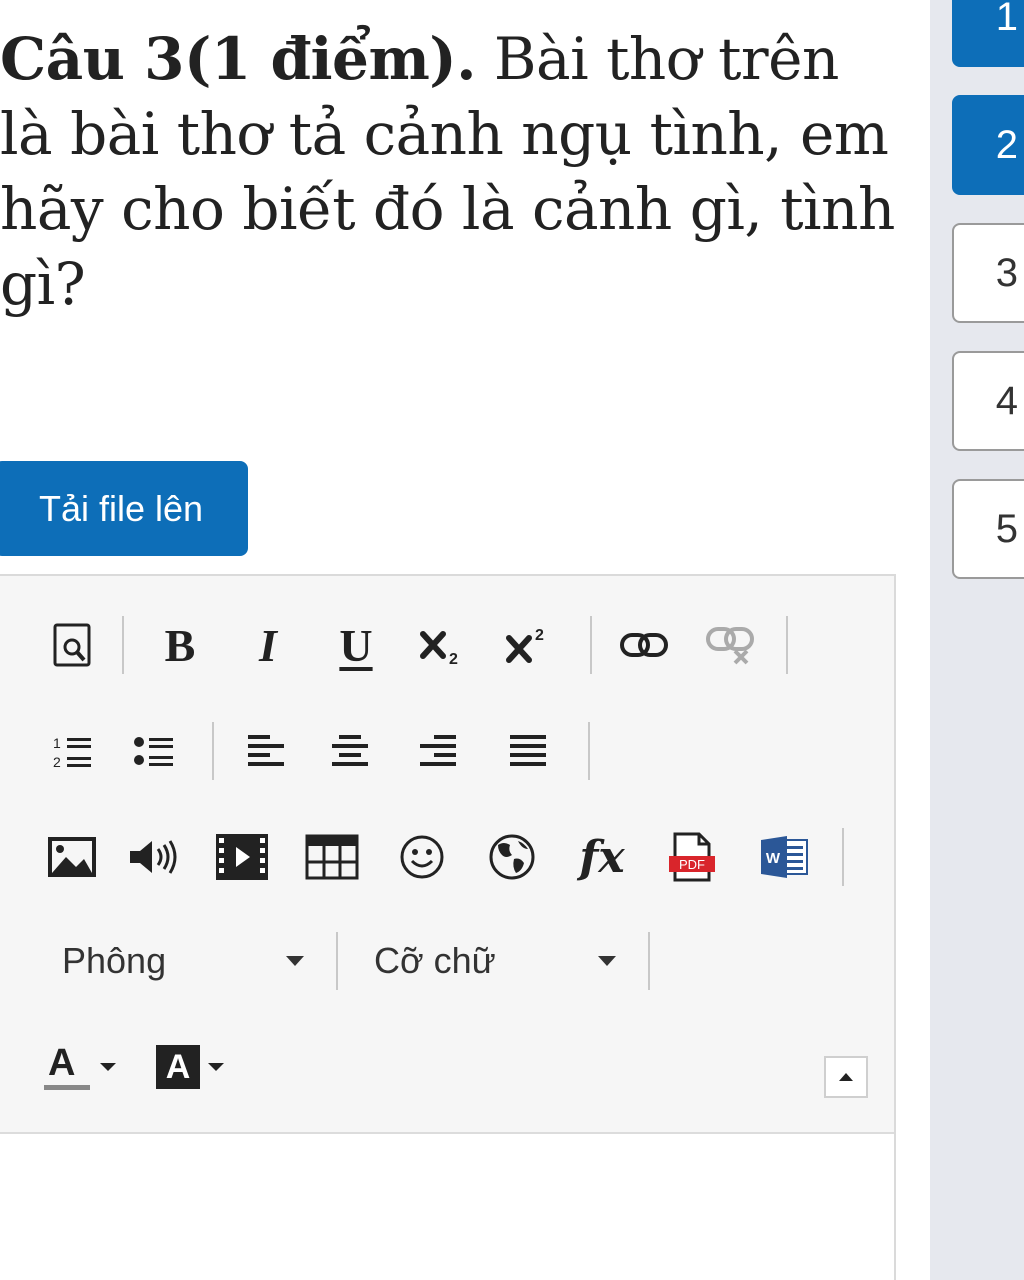  I want to click on align-justify-icon, so click(528, 750).